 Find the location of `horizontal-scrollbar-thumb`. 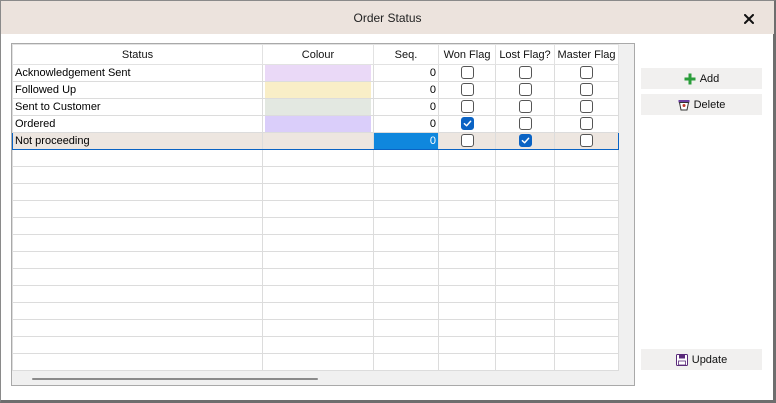

horizontal-scrollbar-thumb is located at coordinates (175, 379).